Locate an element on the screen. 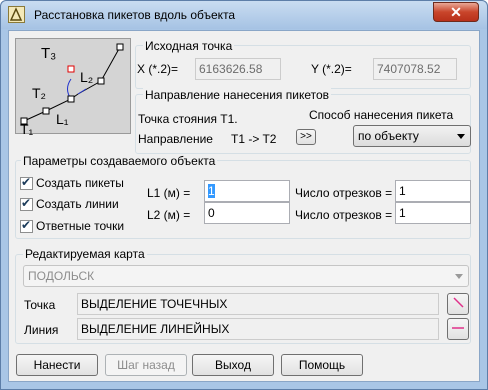 This screenshot has height=390, width=488. station-text: Точка стояния Т1. is located at coordinates (188, 119).